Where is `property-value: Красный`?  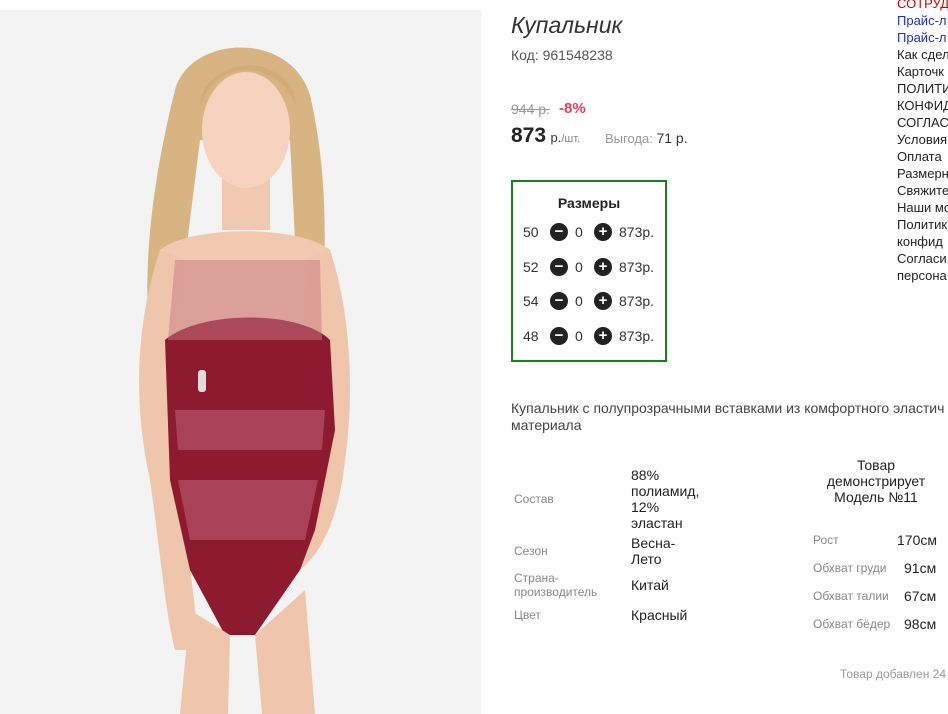 property-value: Красный is located at coordinates (659, 615).